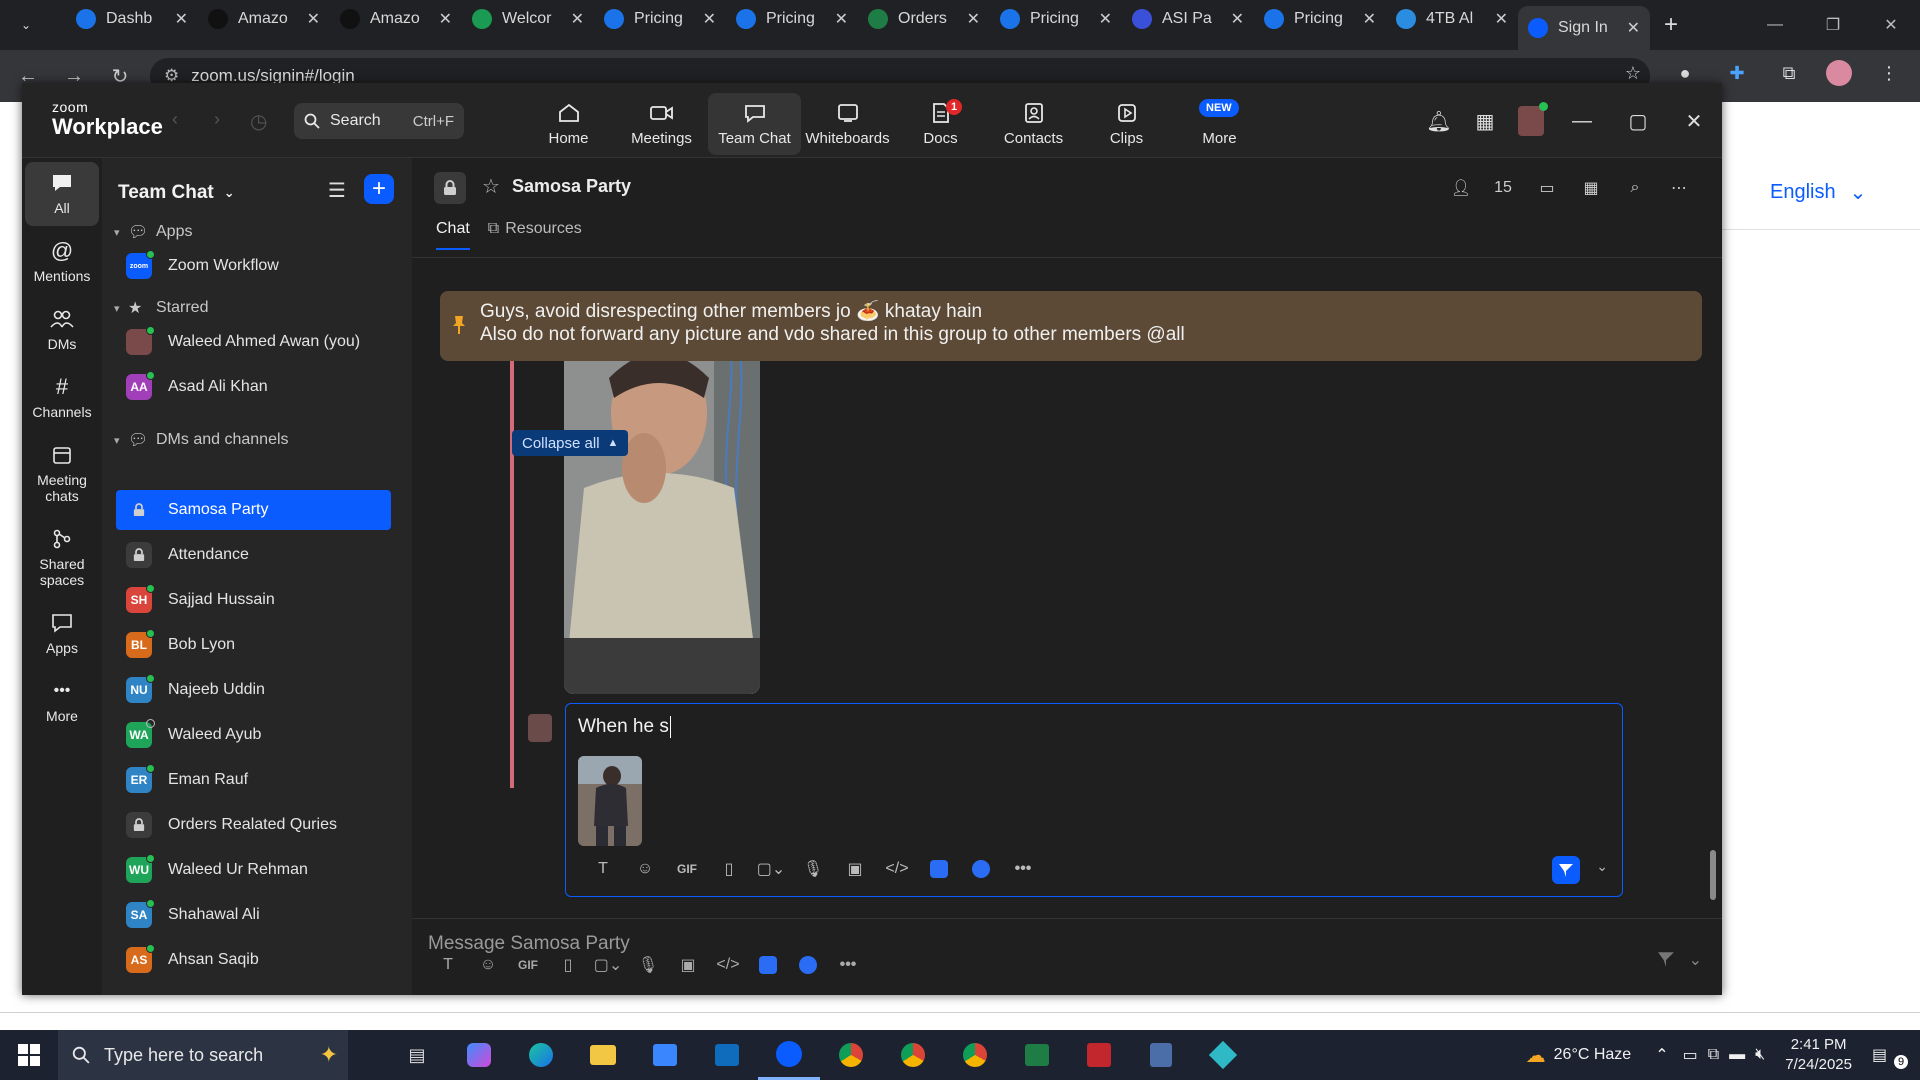  What do you see at coordinates (253, 735) in the screenshot?
I see `contact-item: WA Waleed Ayub` at bounding box center [253, 735].